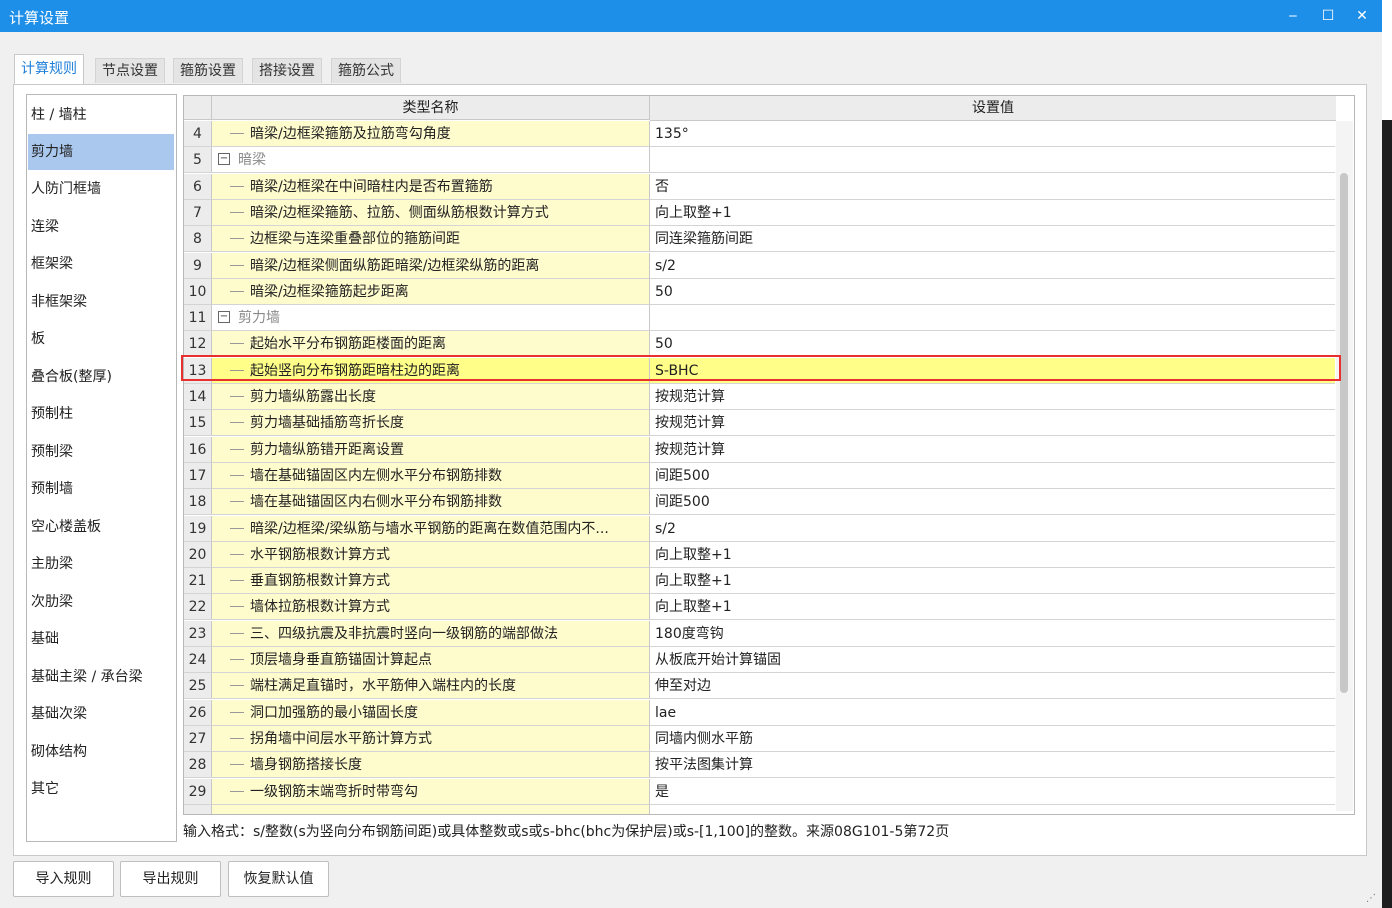 The image size is (1392, 908). Describe the element at coordinates (992, 686) in the screenshot. I see `setting-value: 伸至对边` at that location.